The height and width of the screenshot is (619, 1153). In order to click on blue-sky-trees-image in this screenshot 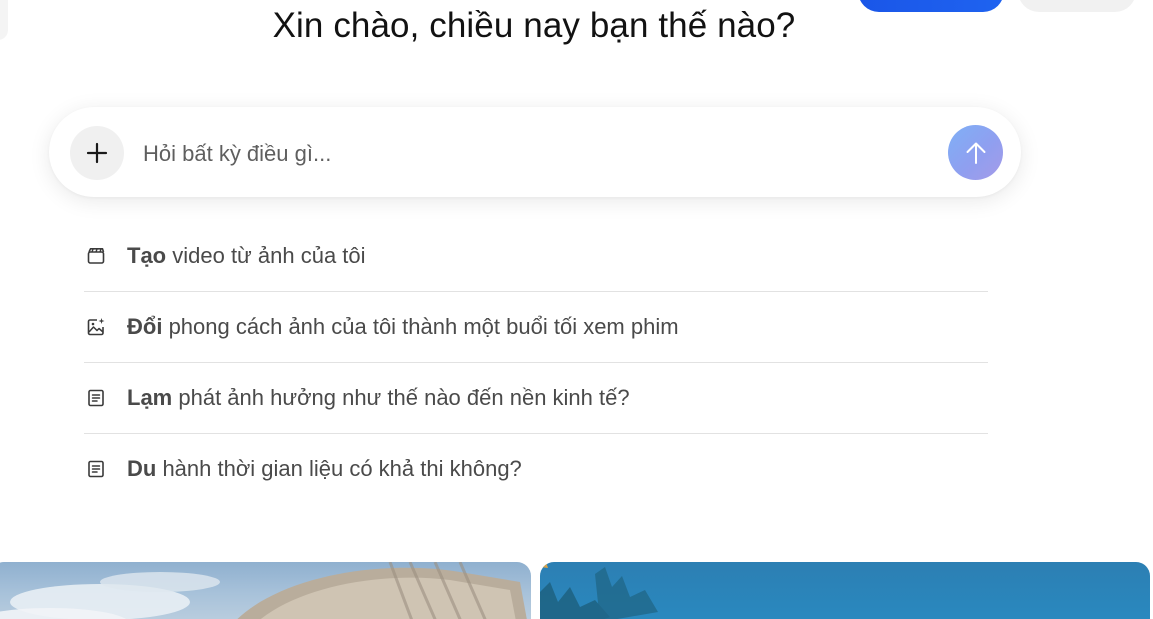, I will do `click(599, 590)`.